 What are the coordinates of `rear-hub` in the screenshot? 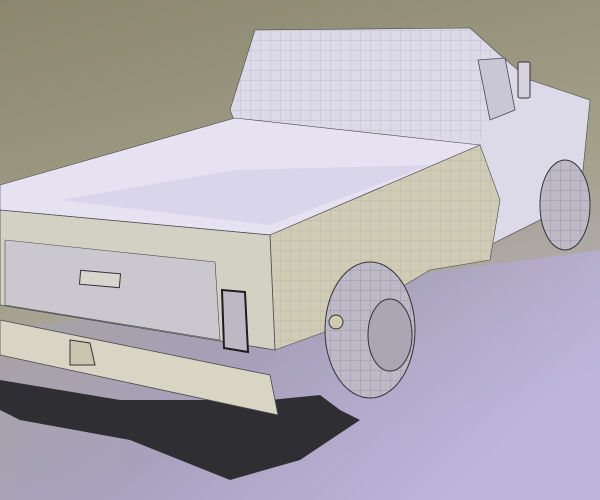 It's located at (390, 335).